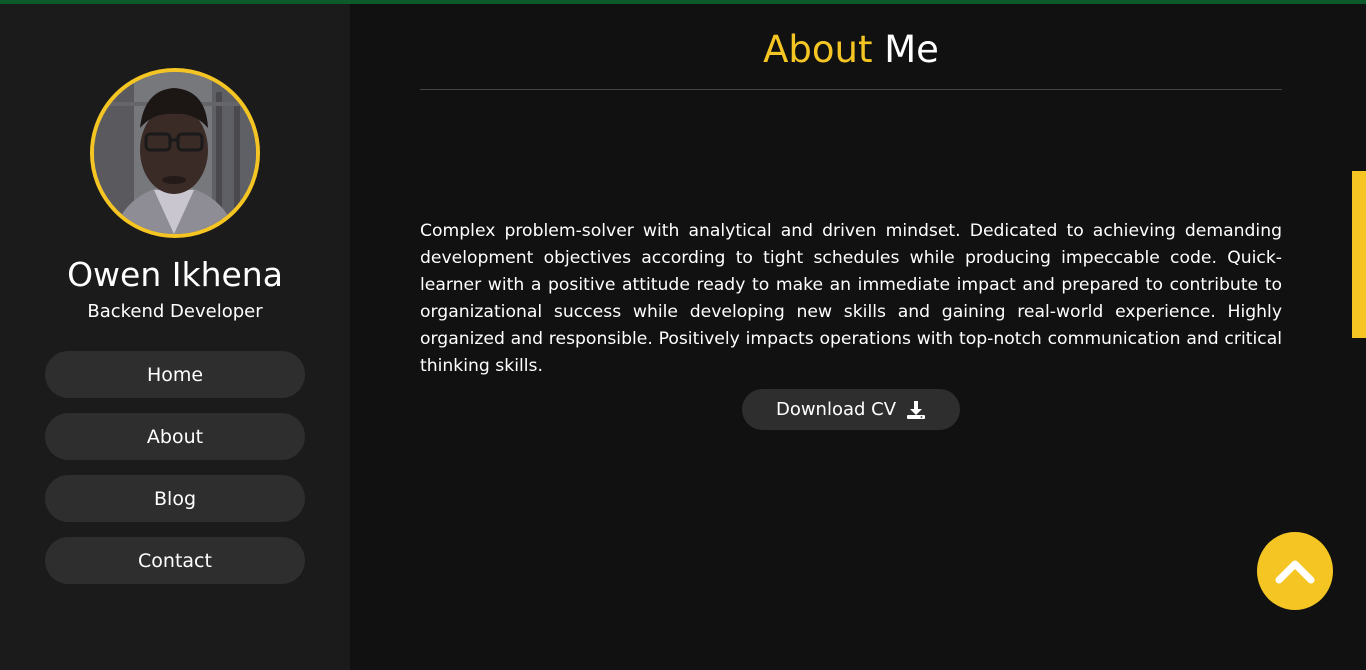 The image size is (1366, 670). I want to click on nav-item-home: Home, so click(175, 374).